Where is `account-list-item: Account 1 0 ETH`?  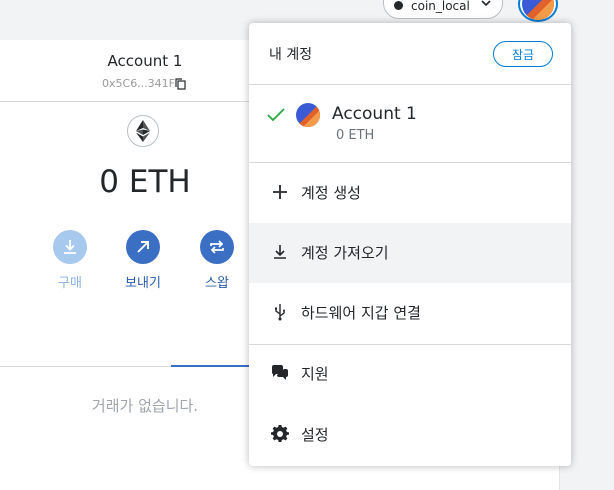 account-list-item: Account 1 0 ETH is located at coordinates (410, 124).